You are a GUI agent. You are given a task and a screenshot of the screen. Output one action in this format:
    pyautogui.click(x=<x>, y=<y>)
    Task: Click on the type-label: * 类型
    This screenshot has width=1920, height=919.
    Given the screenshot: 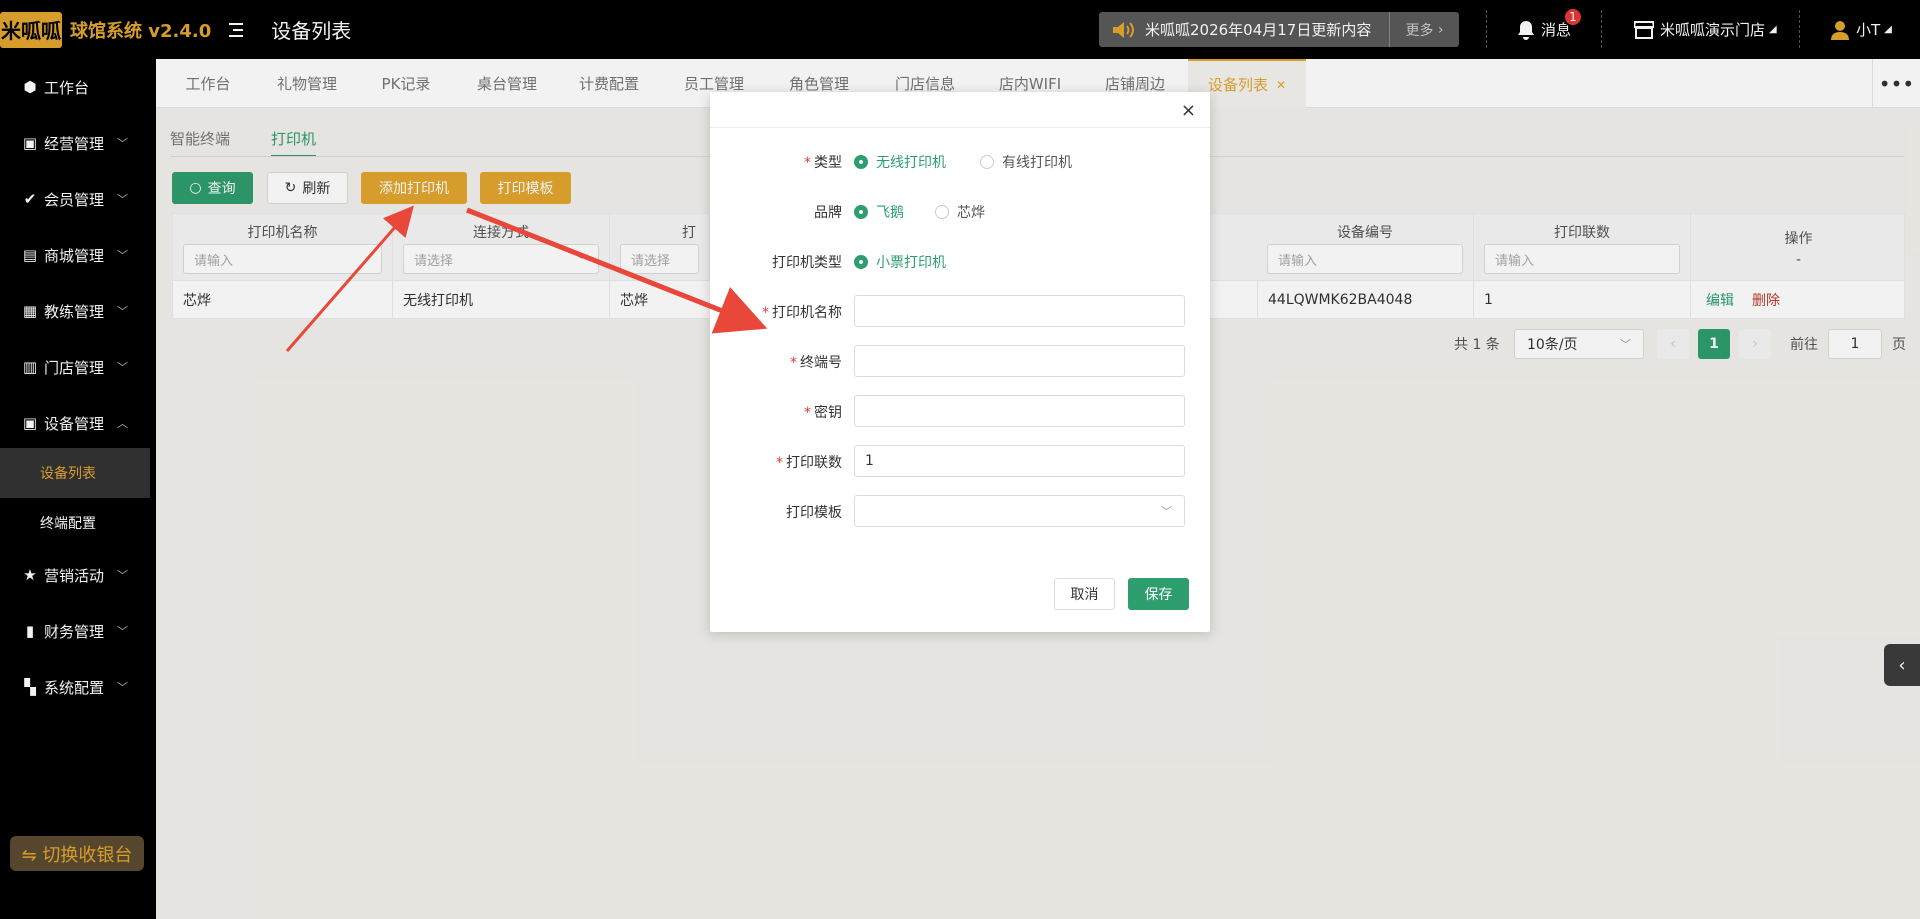 What is the action you would take?
    pyautogui.click(x=823, y=163)
    